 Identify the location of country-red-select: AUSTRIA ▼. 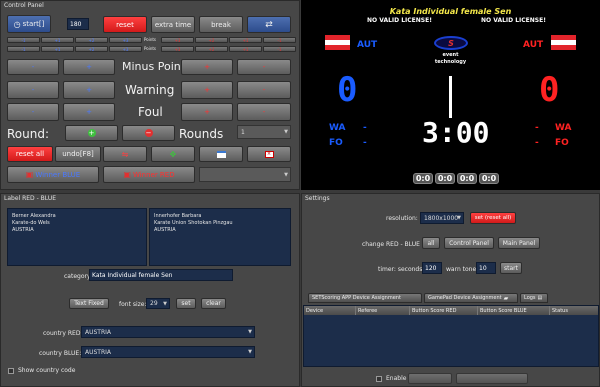
(168, 332).